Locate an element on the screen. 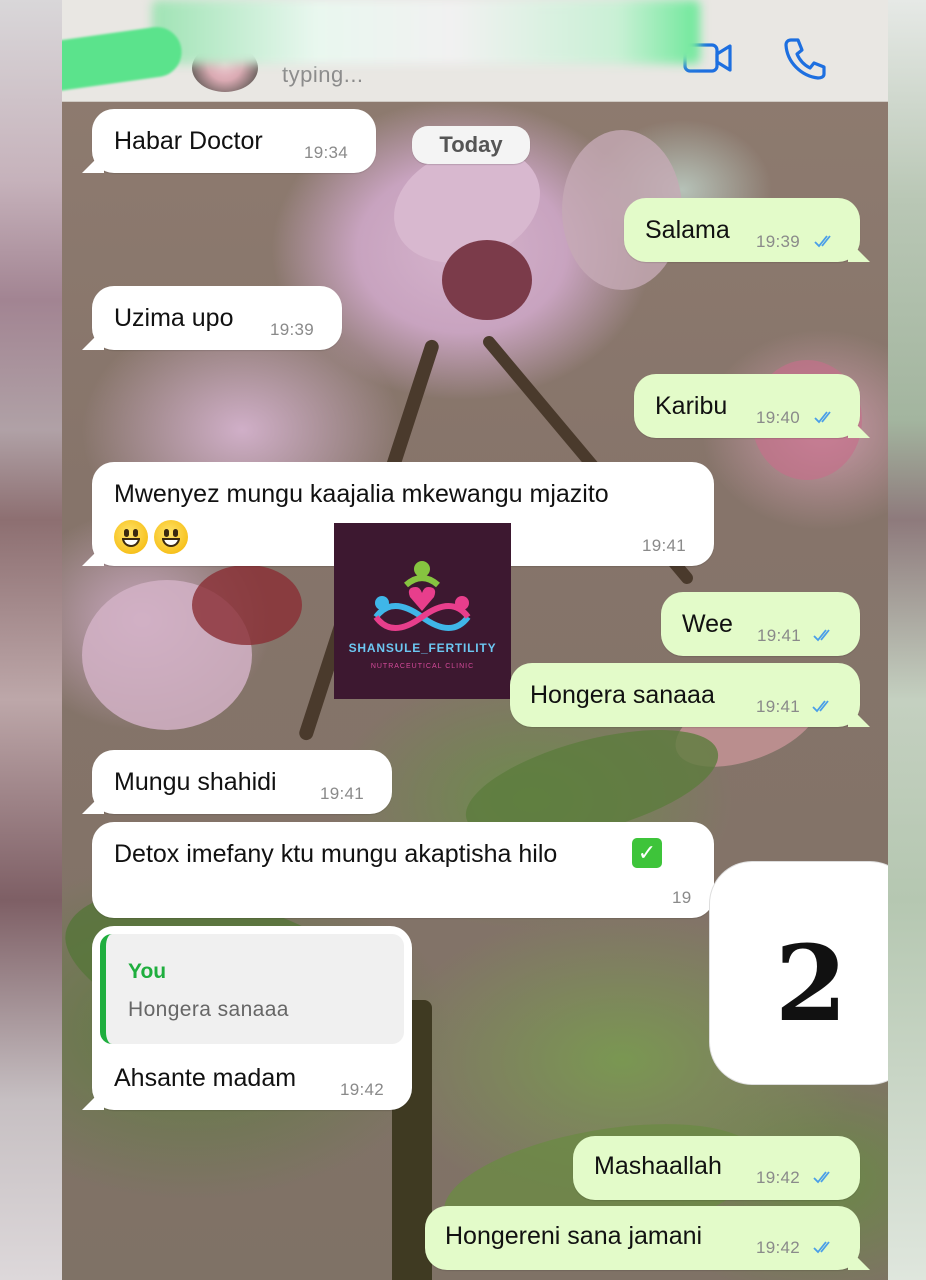 This screenshot has height=1280, width=926. message-text: Mungu shahidi is located at coordinates (195, 782).